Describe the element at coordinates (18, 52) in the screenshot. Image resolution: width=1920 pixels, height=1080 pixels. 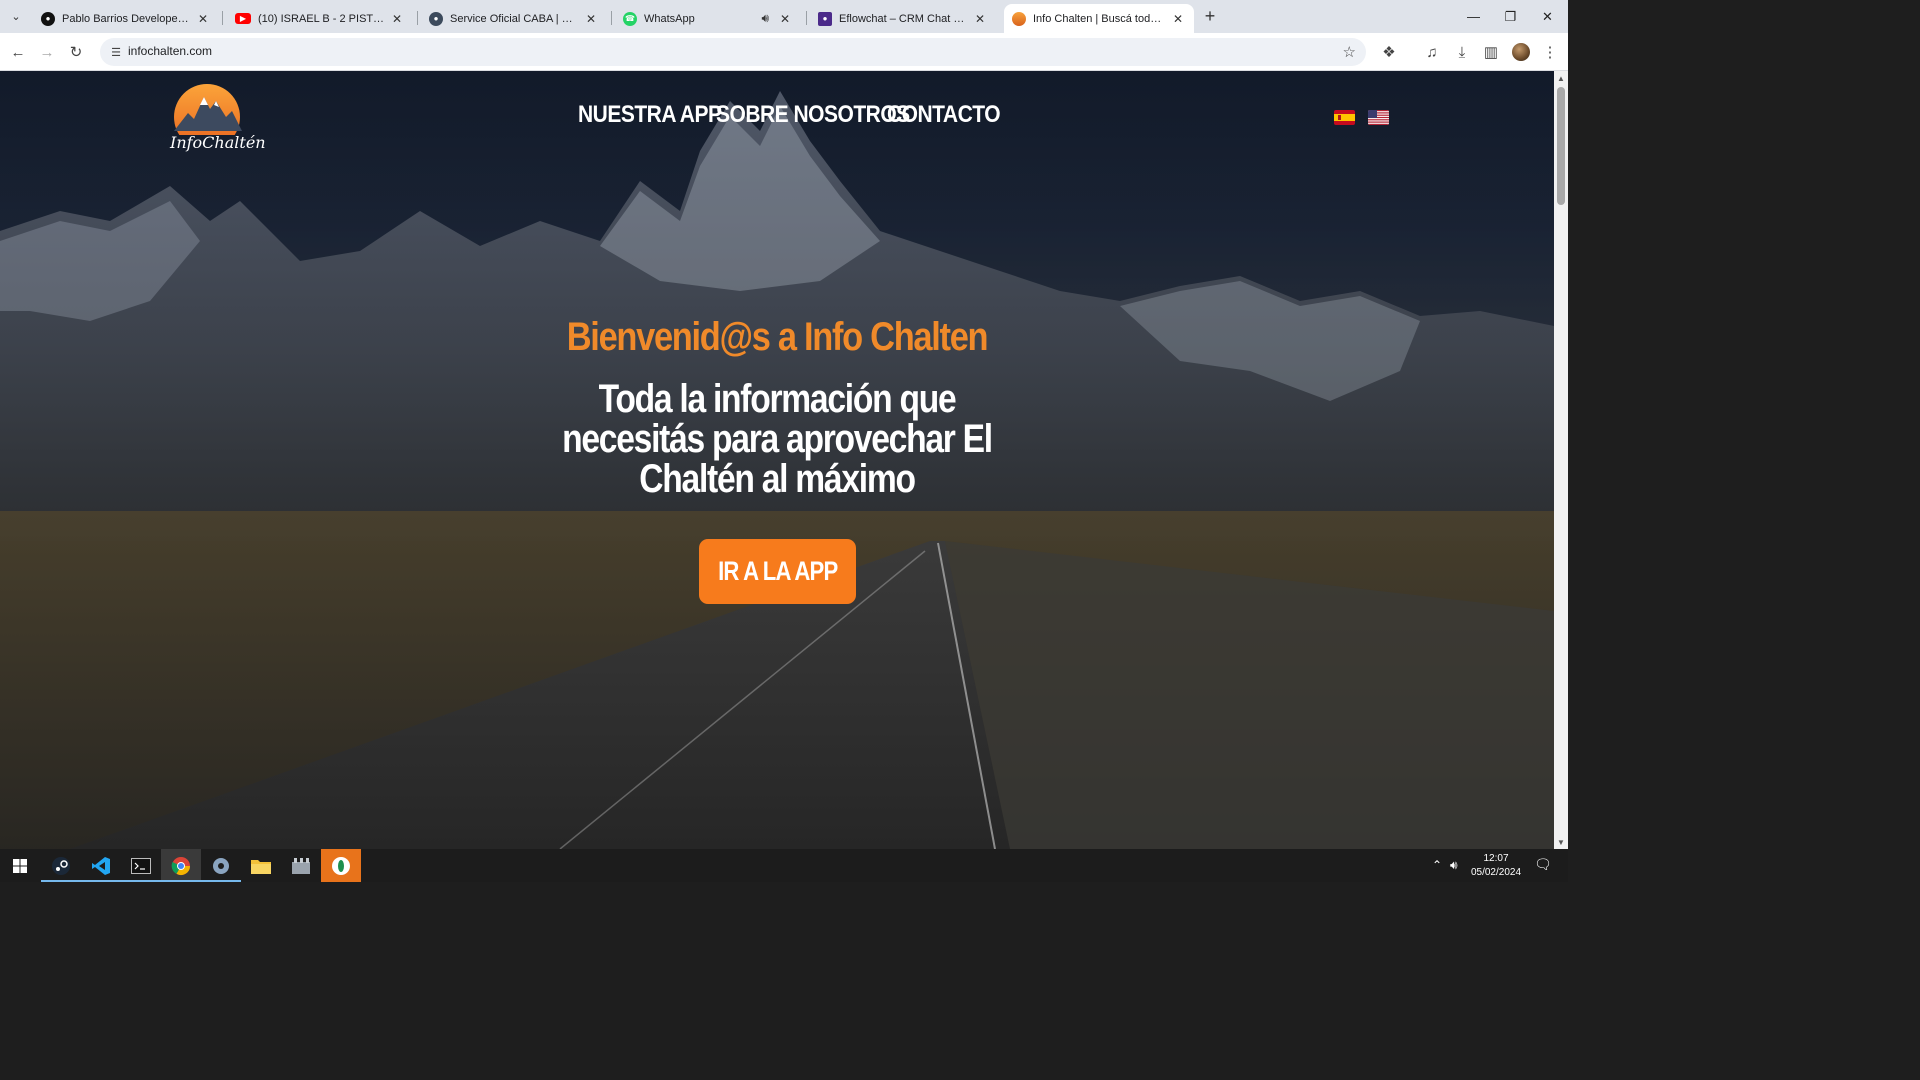
I see `back-icon: ←` at that location.